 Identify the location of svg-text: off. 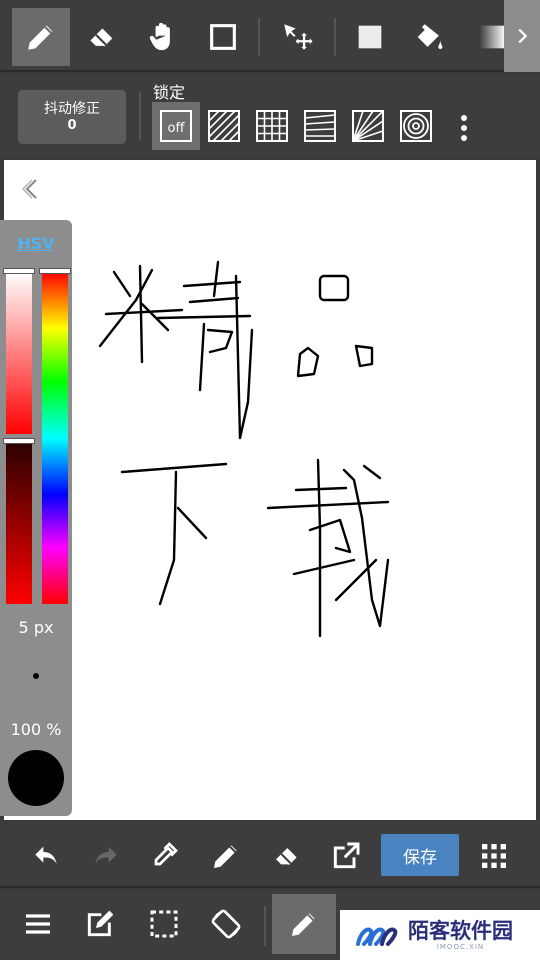
(177, 128).